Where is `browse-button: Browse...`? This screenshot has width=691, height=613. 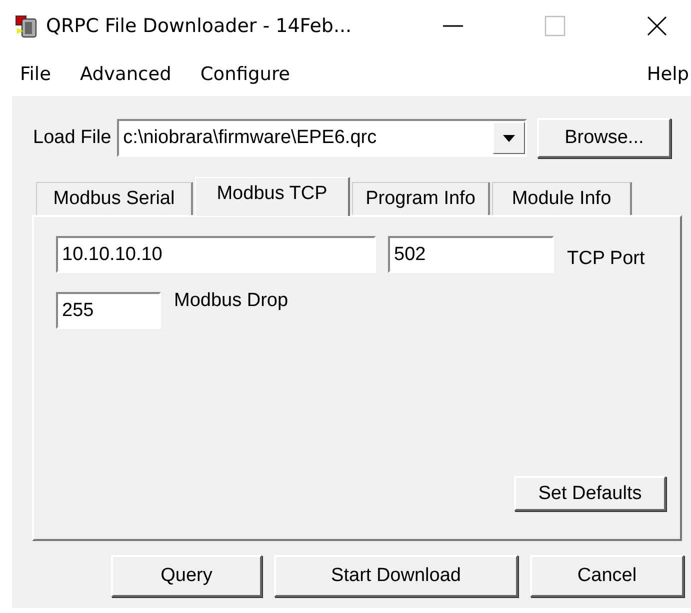
browse-button: Browse... is located at coordinates (604, 138).